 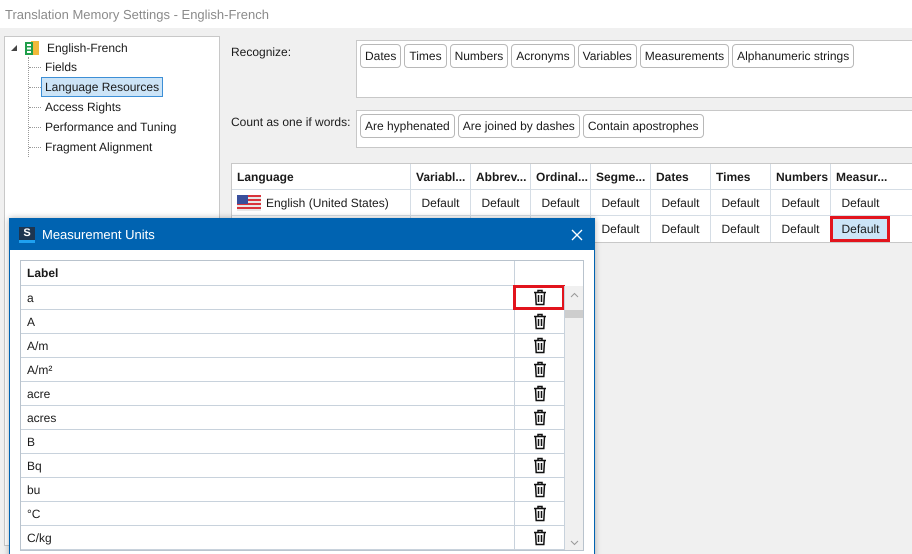 I want to click on scrollbar, so click(x=573, y=418).